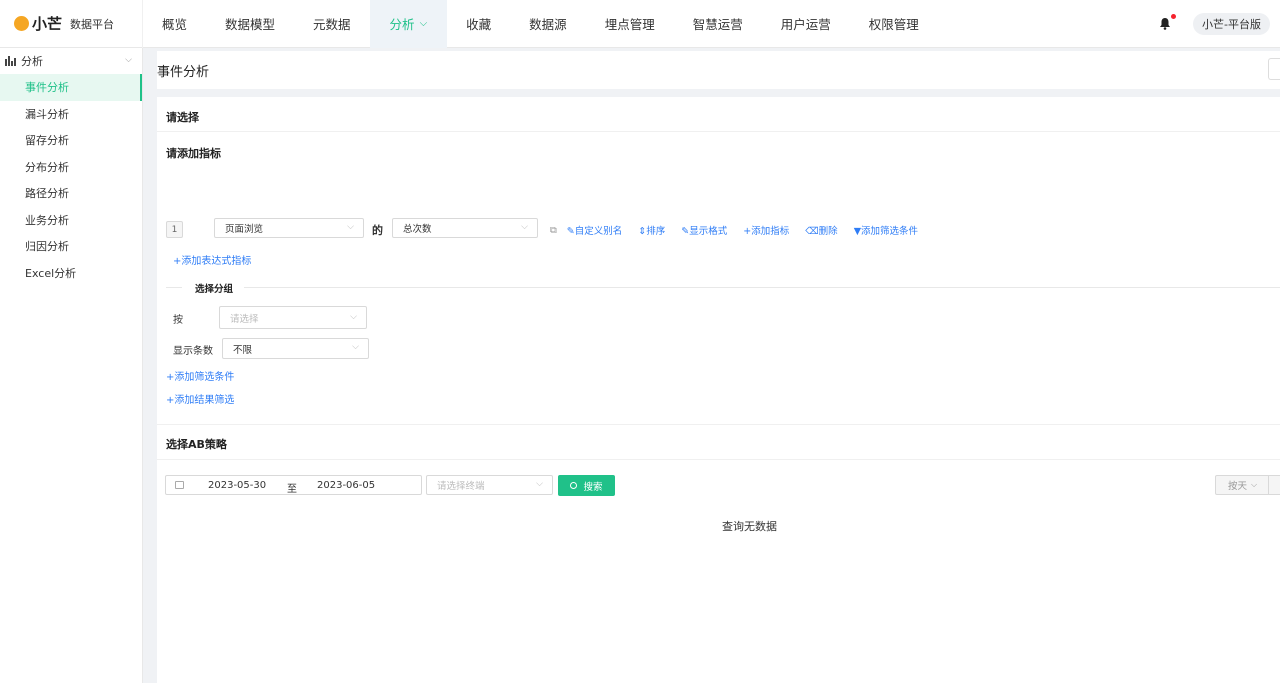 The width and height of the screenshot is (1280, 683). I want to click on header-action-button, so click(1274, 69).